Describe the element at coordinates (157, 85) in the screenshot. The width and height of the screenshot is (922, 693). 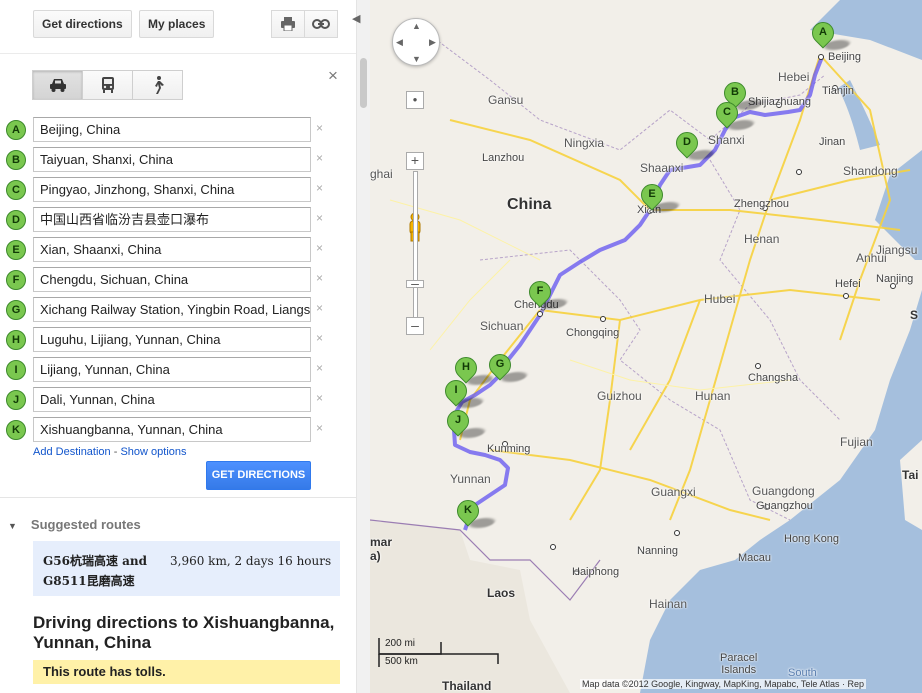
I see `mode-walking-button` at that location.